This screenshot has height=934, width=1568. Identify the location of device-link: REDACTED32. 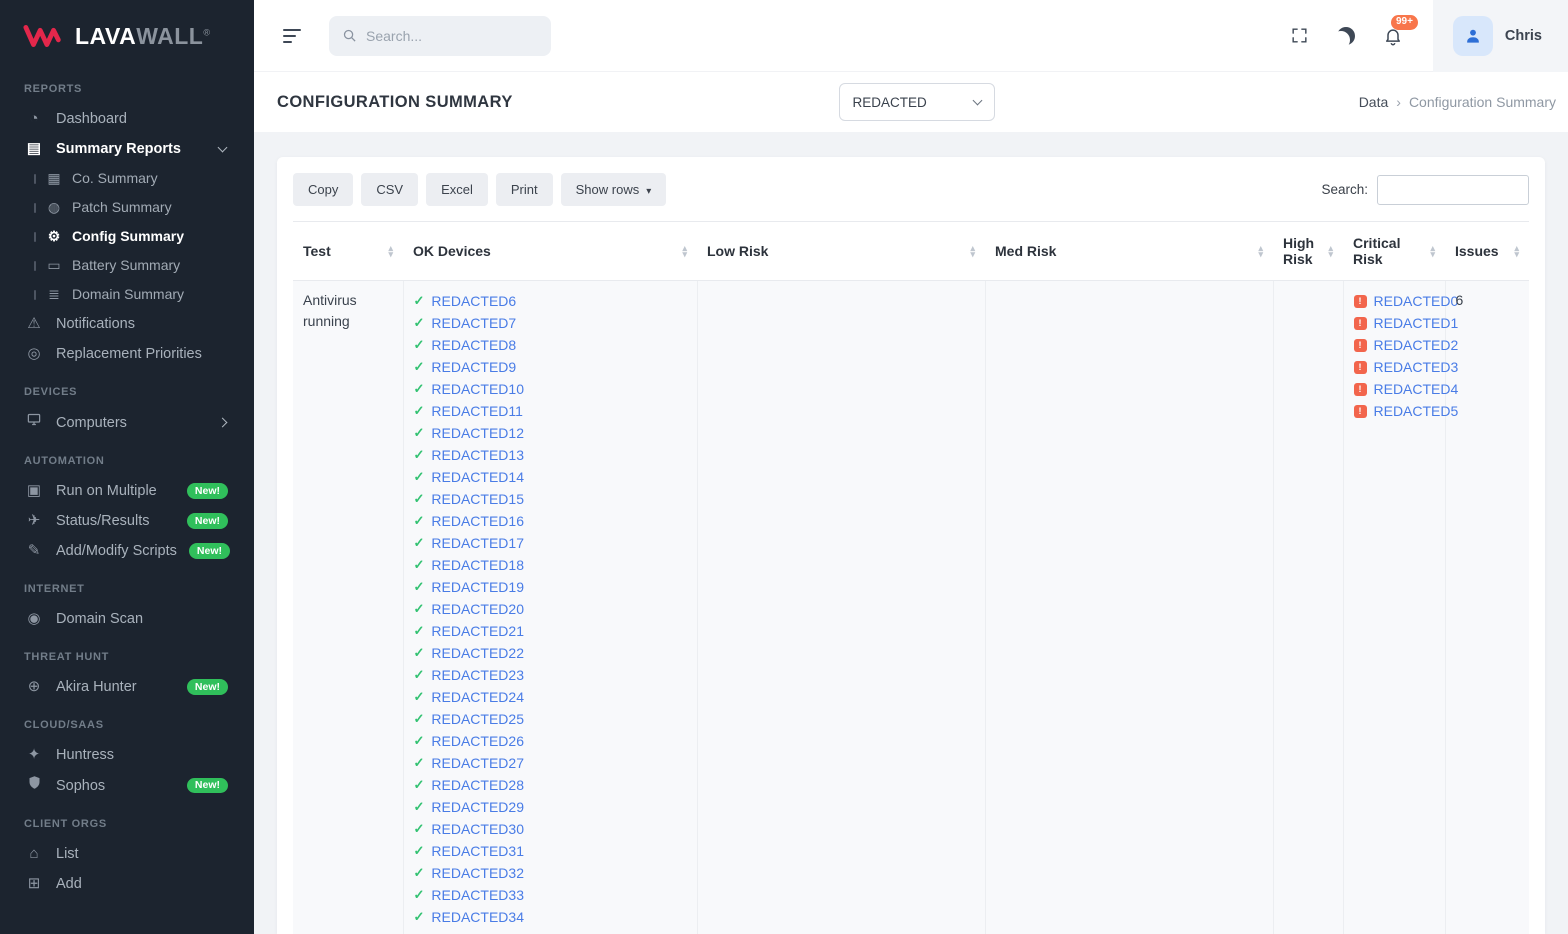
(477, 873).